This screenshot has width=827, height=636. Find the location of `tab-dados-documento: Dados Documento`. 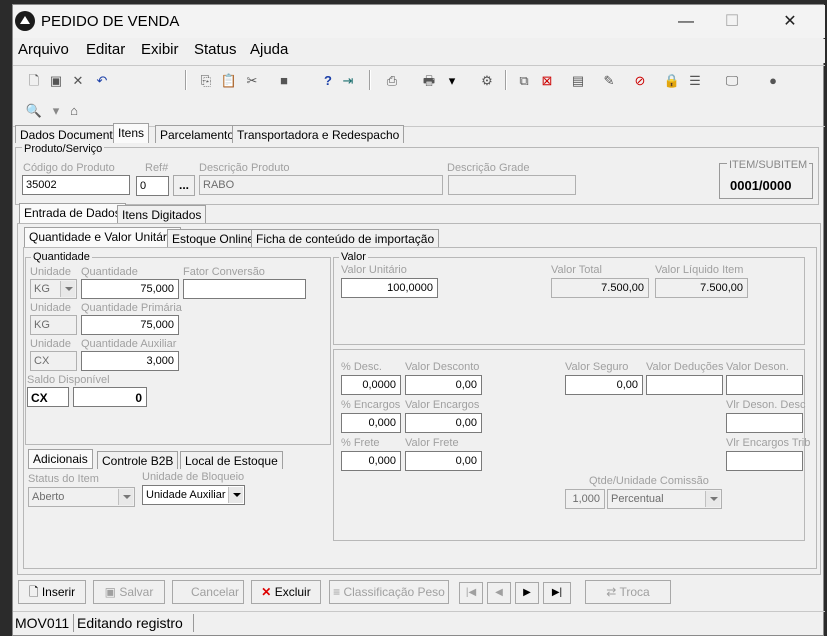

tab-dados-documento: Dados Documento is located at coordinates (70, 134).